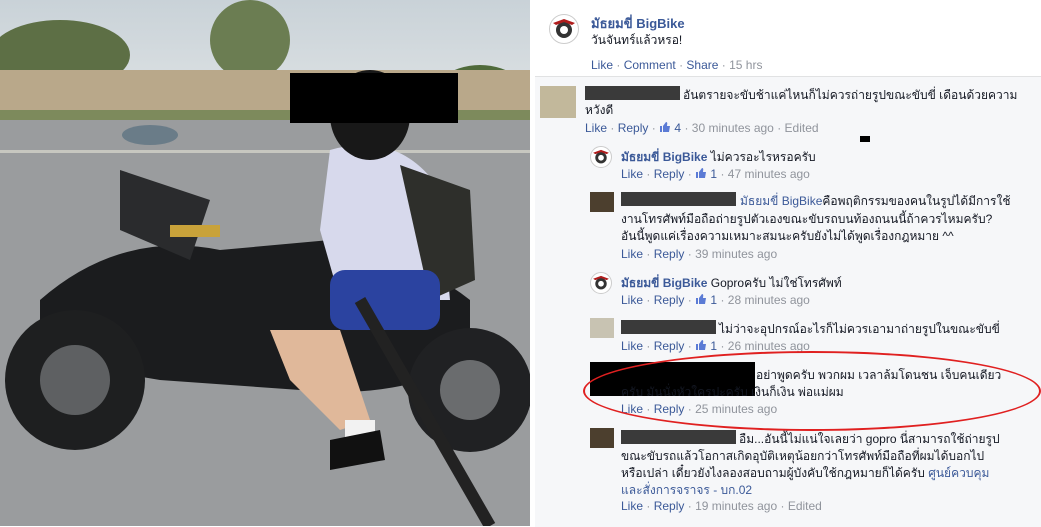  I want to click on mention-link: มัธยมขี่ BigBike, so click(781, 201).